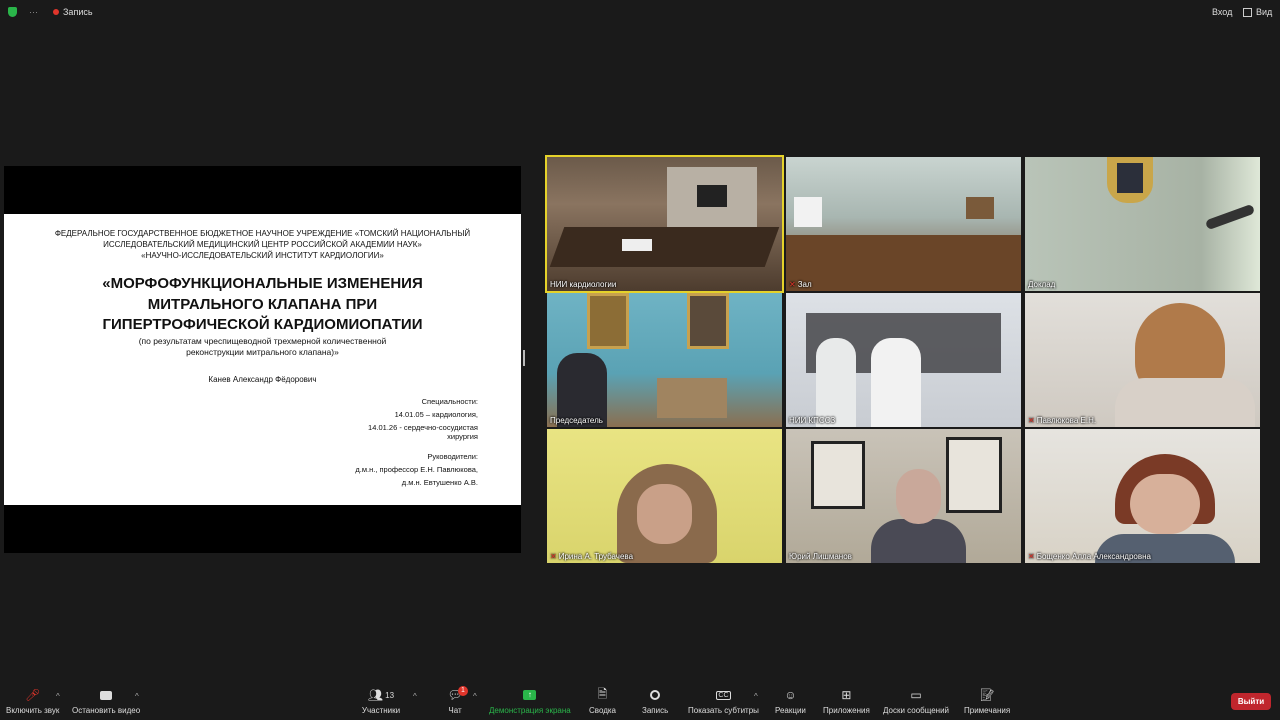 Image resolution: width=1280 pixels, height=720 pixels. I want to click on share-screen-button: ↑ Демонстрация экрана, so click(530, 701).